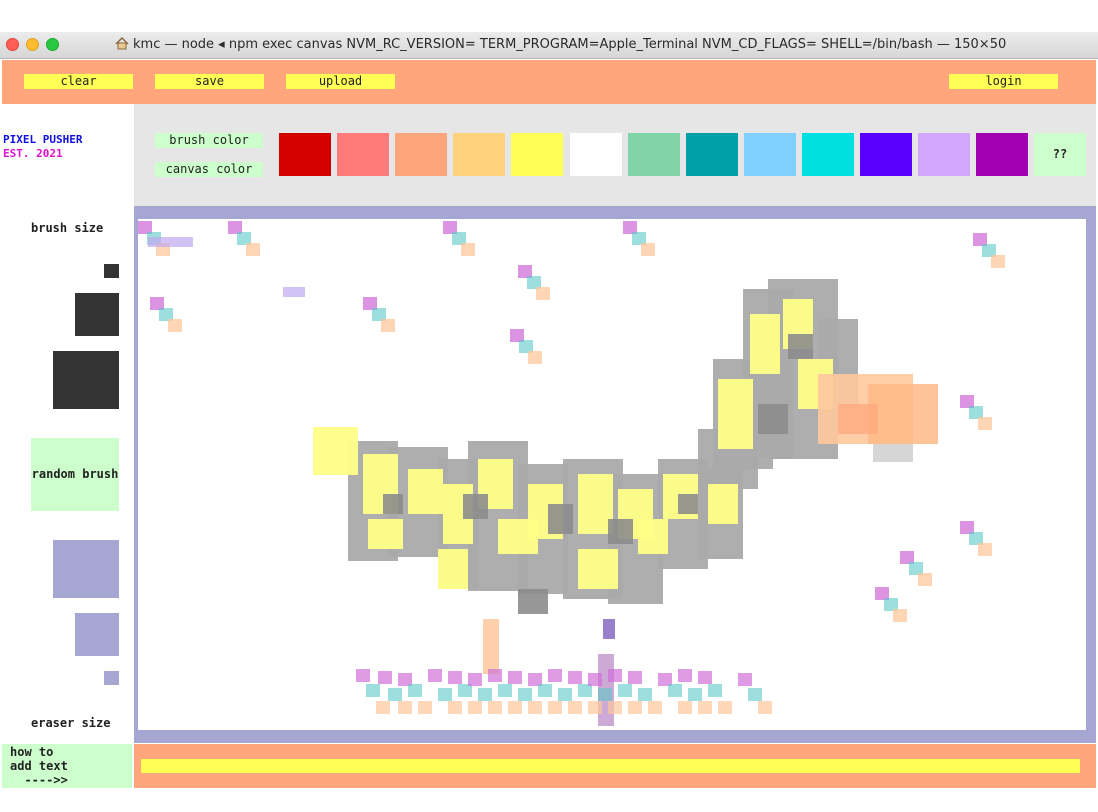 The image size is (1098, 812). What do you see at coordinates (1003, 81) in the screenshot?
I see `login-button: login` at bounding box center [1003, 81].